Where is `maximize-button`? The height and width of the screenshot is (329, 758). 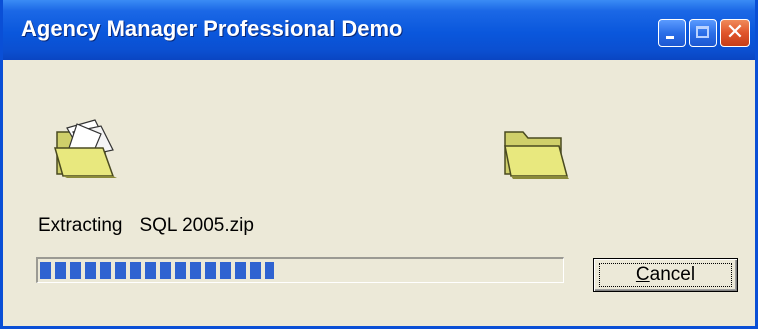
maximize-button is located at coordinates (703, 33).